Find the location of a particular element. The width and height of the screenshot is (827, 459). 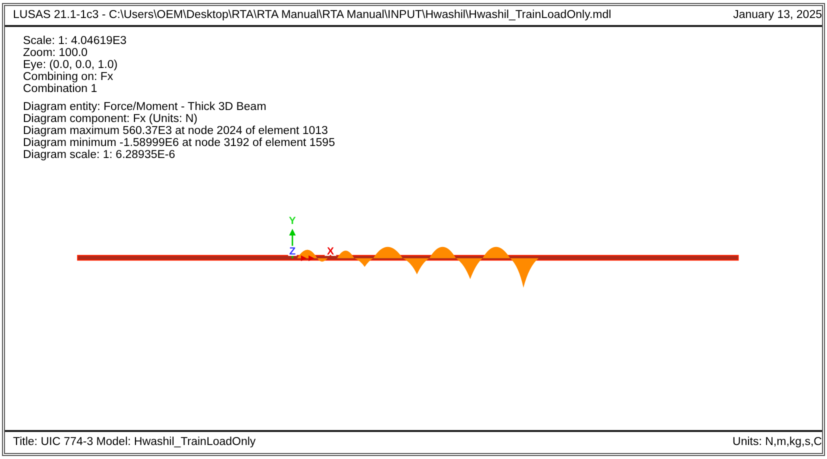

model-title: Title: UIC 774-3 Model: Hwashil_TrainLoadOnly is located at coordinates (134, 442).